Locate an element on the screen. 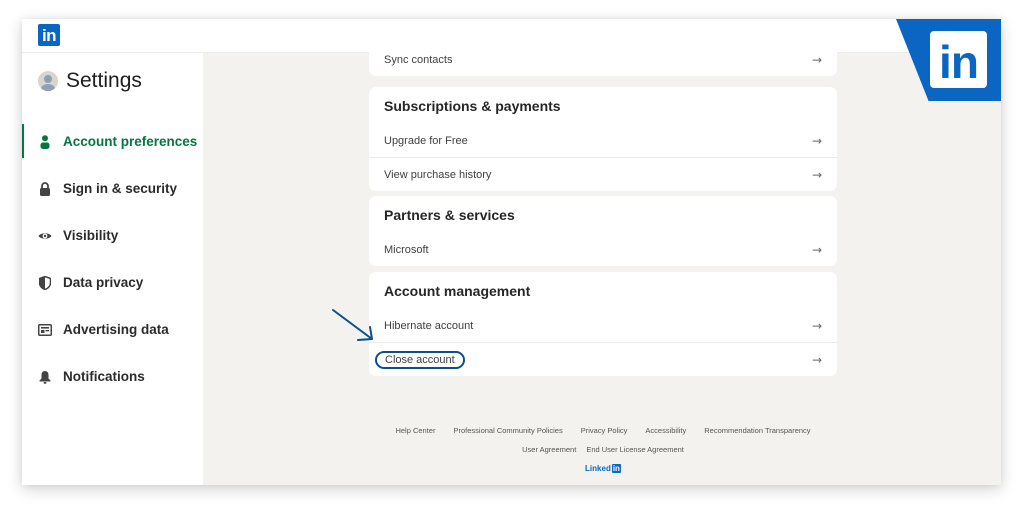 This screenshot has width=1024, height=510. sidebar-item-sign-in-security: Sign in & security is located at coordinates (112, 188).